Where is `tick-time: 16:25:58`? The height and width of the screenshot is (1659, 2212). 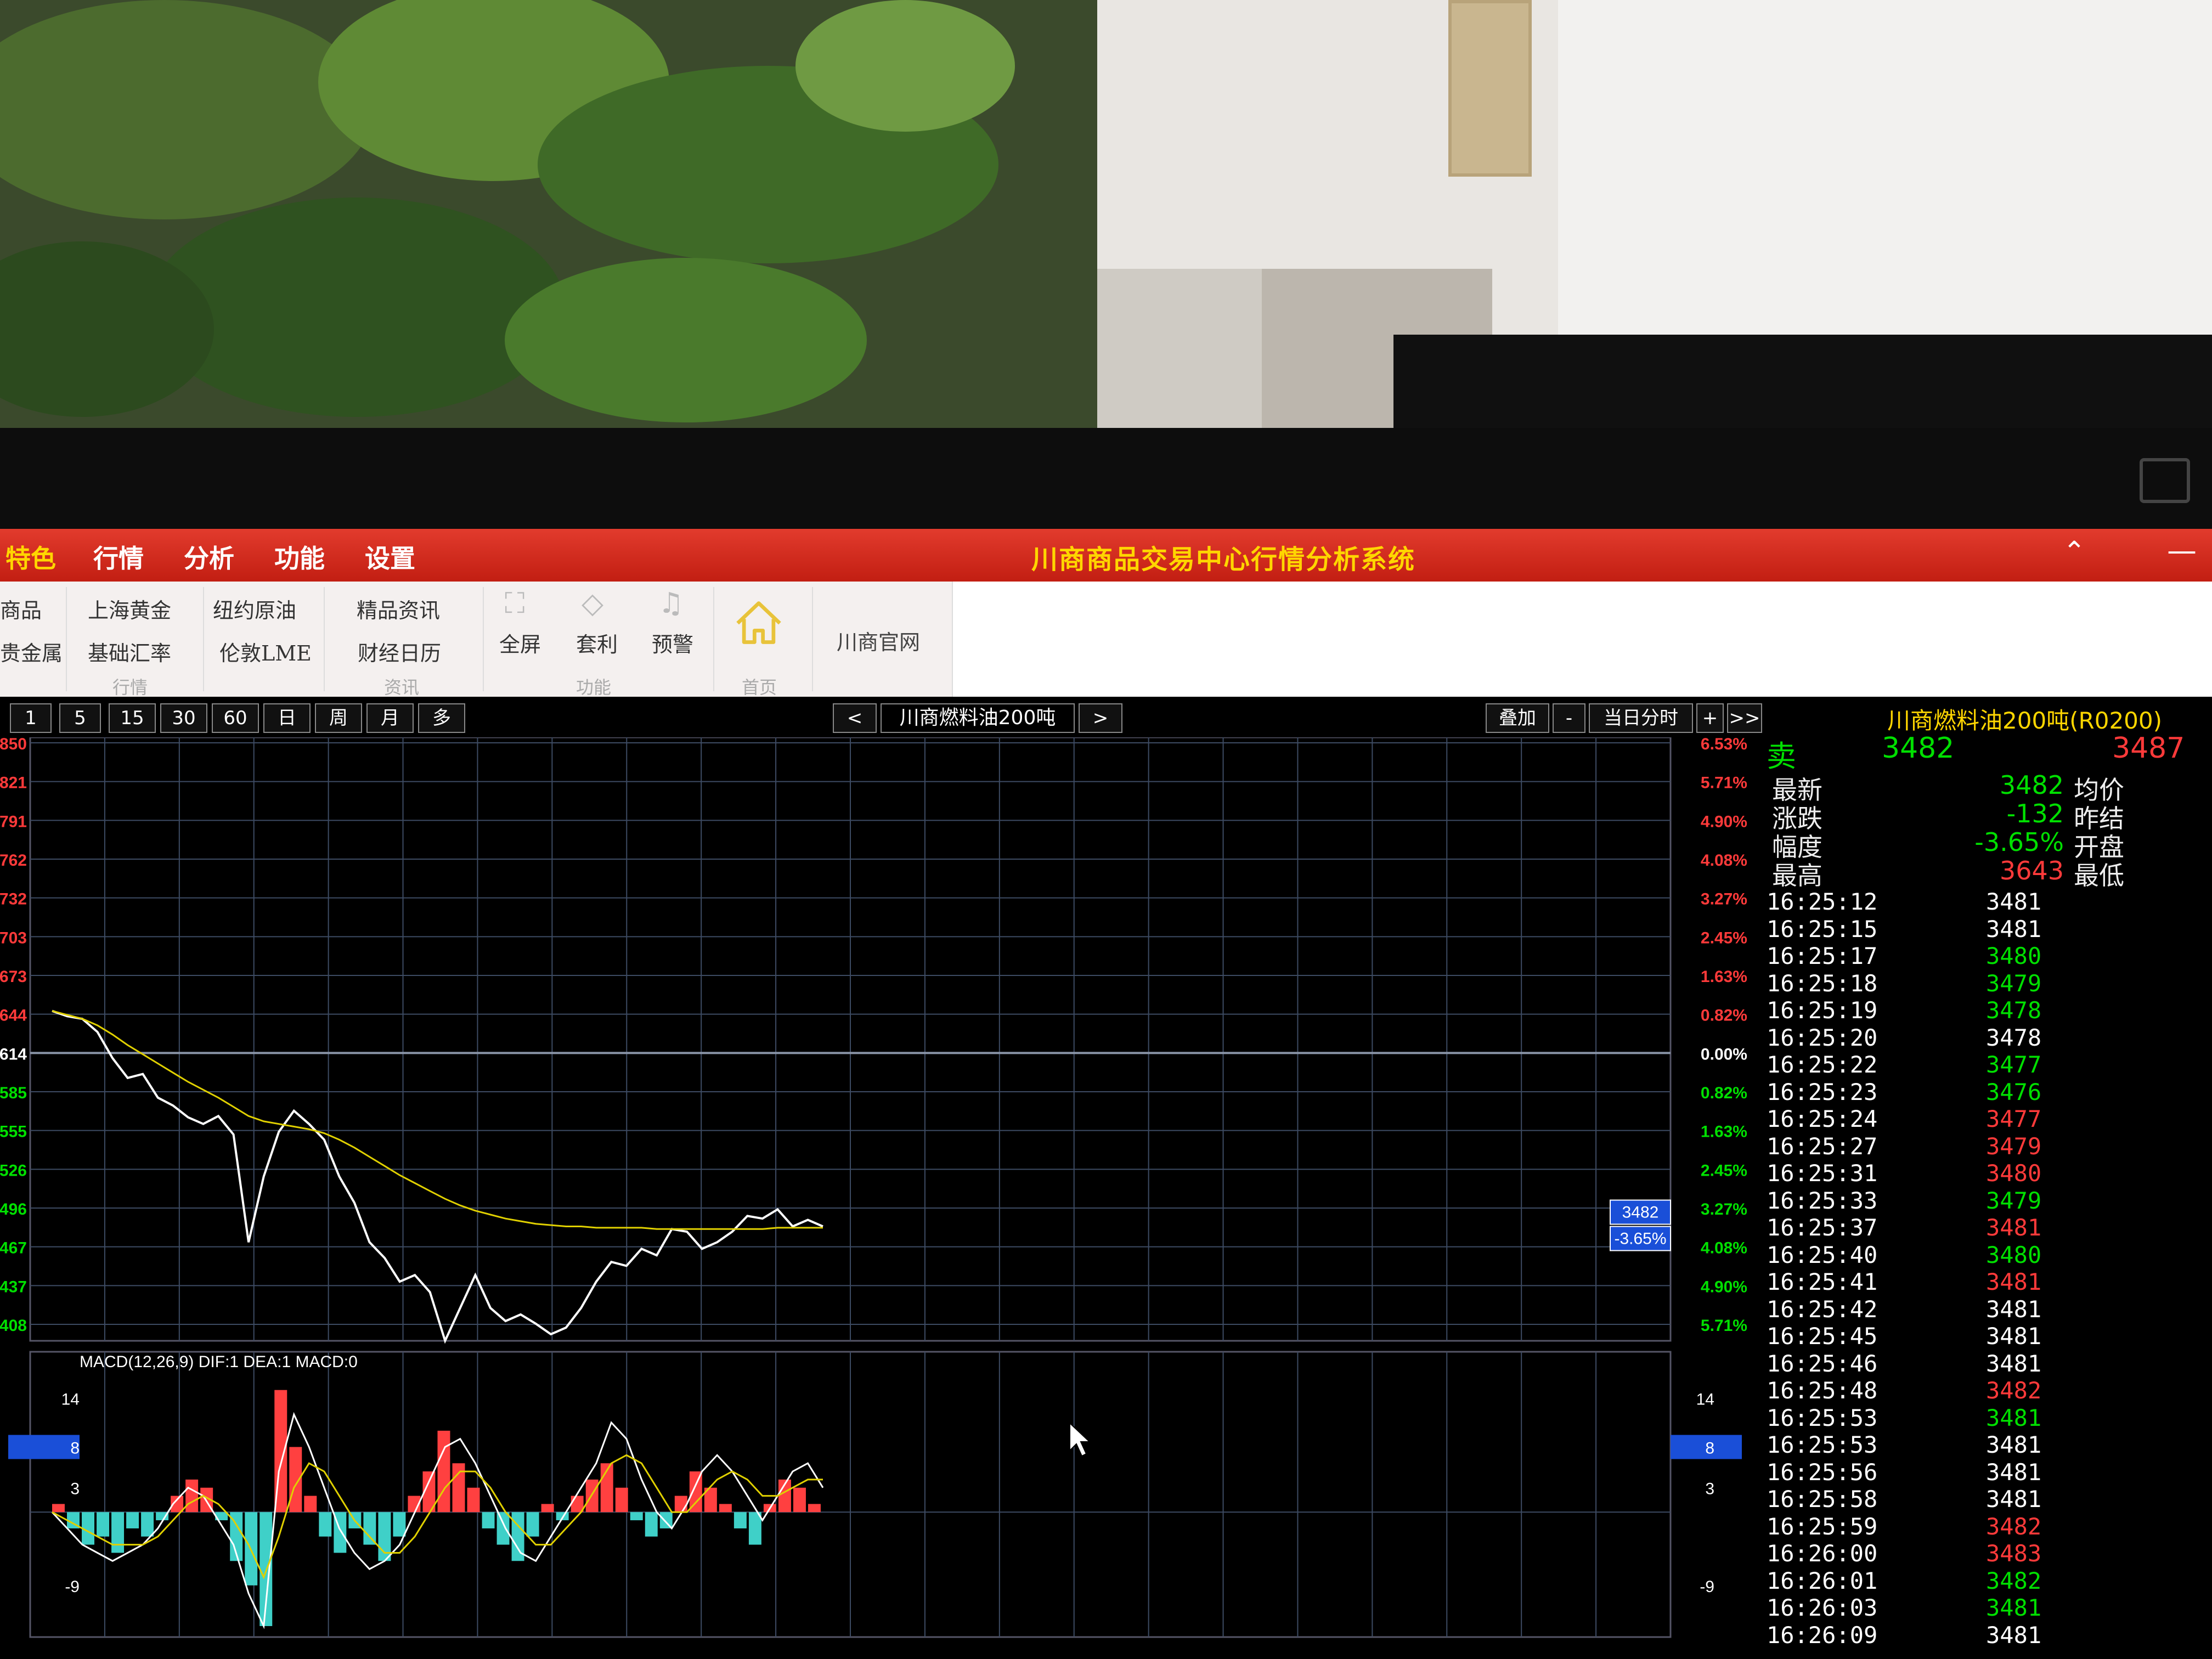 tick-time: 16:25:58 is located at coordinates (1823, 1500).